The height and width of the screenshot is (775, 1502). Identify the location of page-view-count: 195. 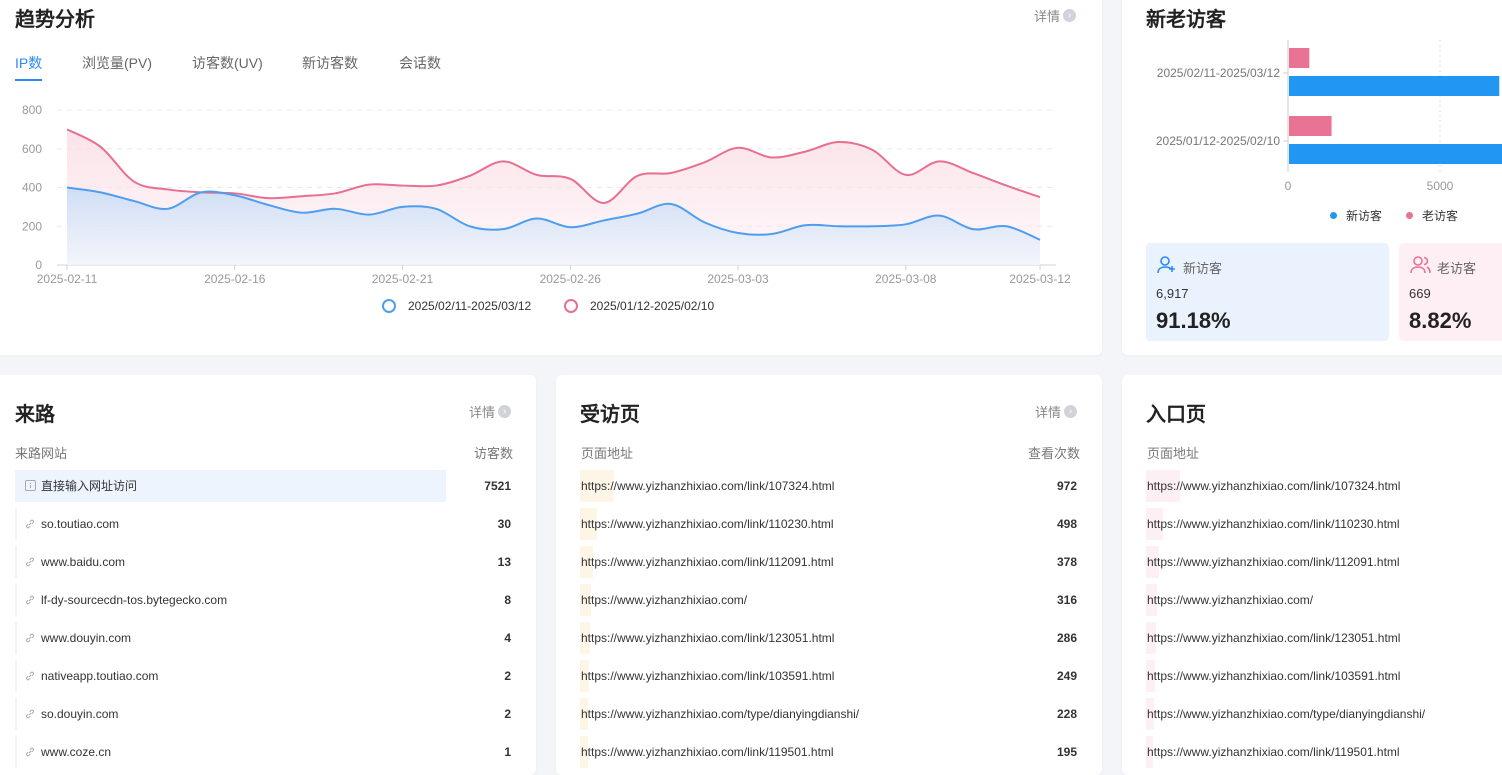
(1066, 752).